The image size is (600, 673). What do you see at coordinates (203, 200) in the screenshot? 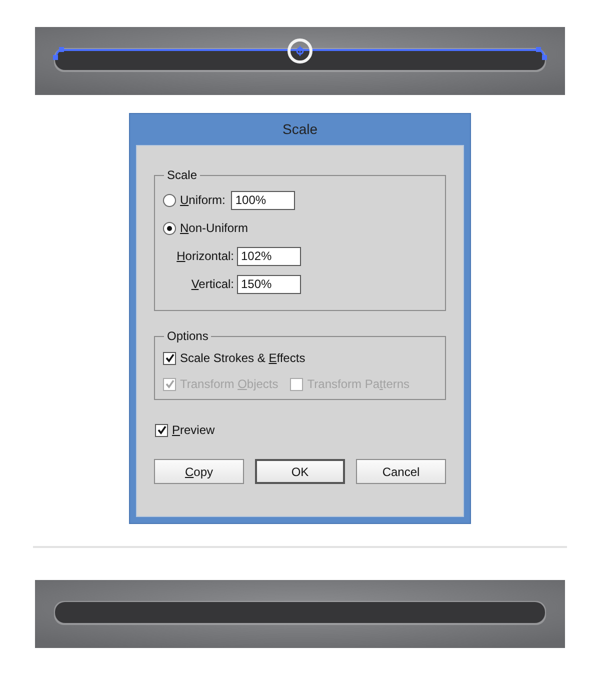
I see `radio-label: Uniform:` at bounding box center [203, 200].